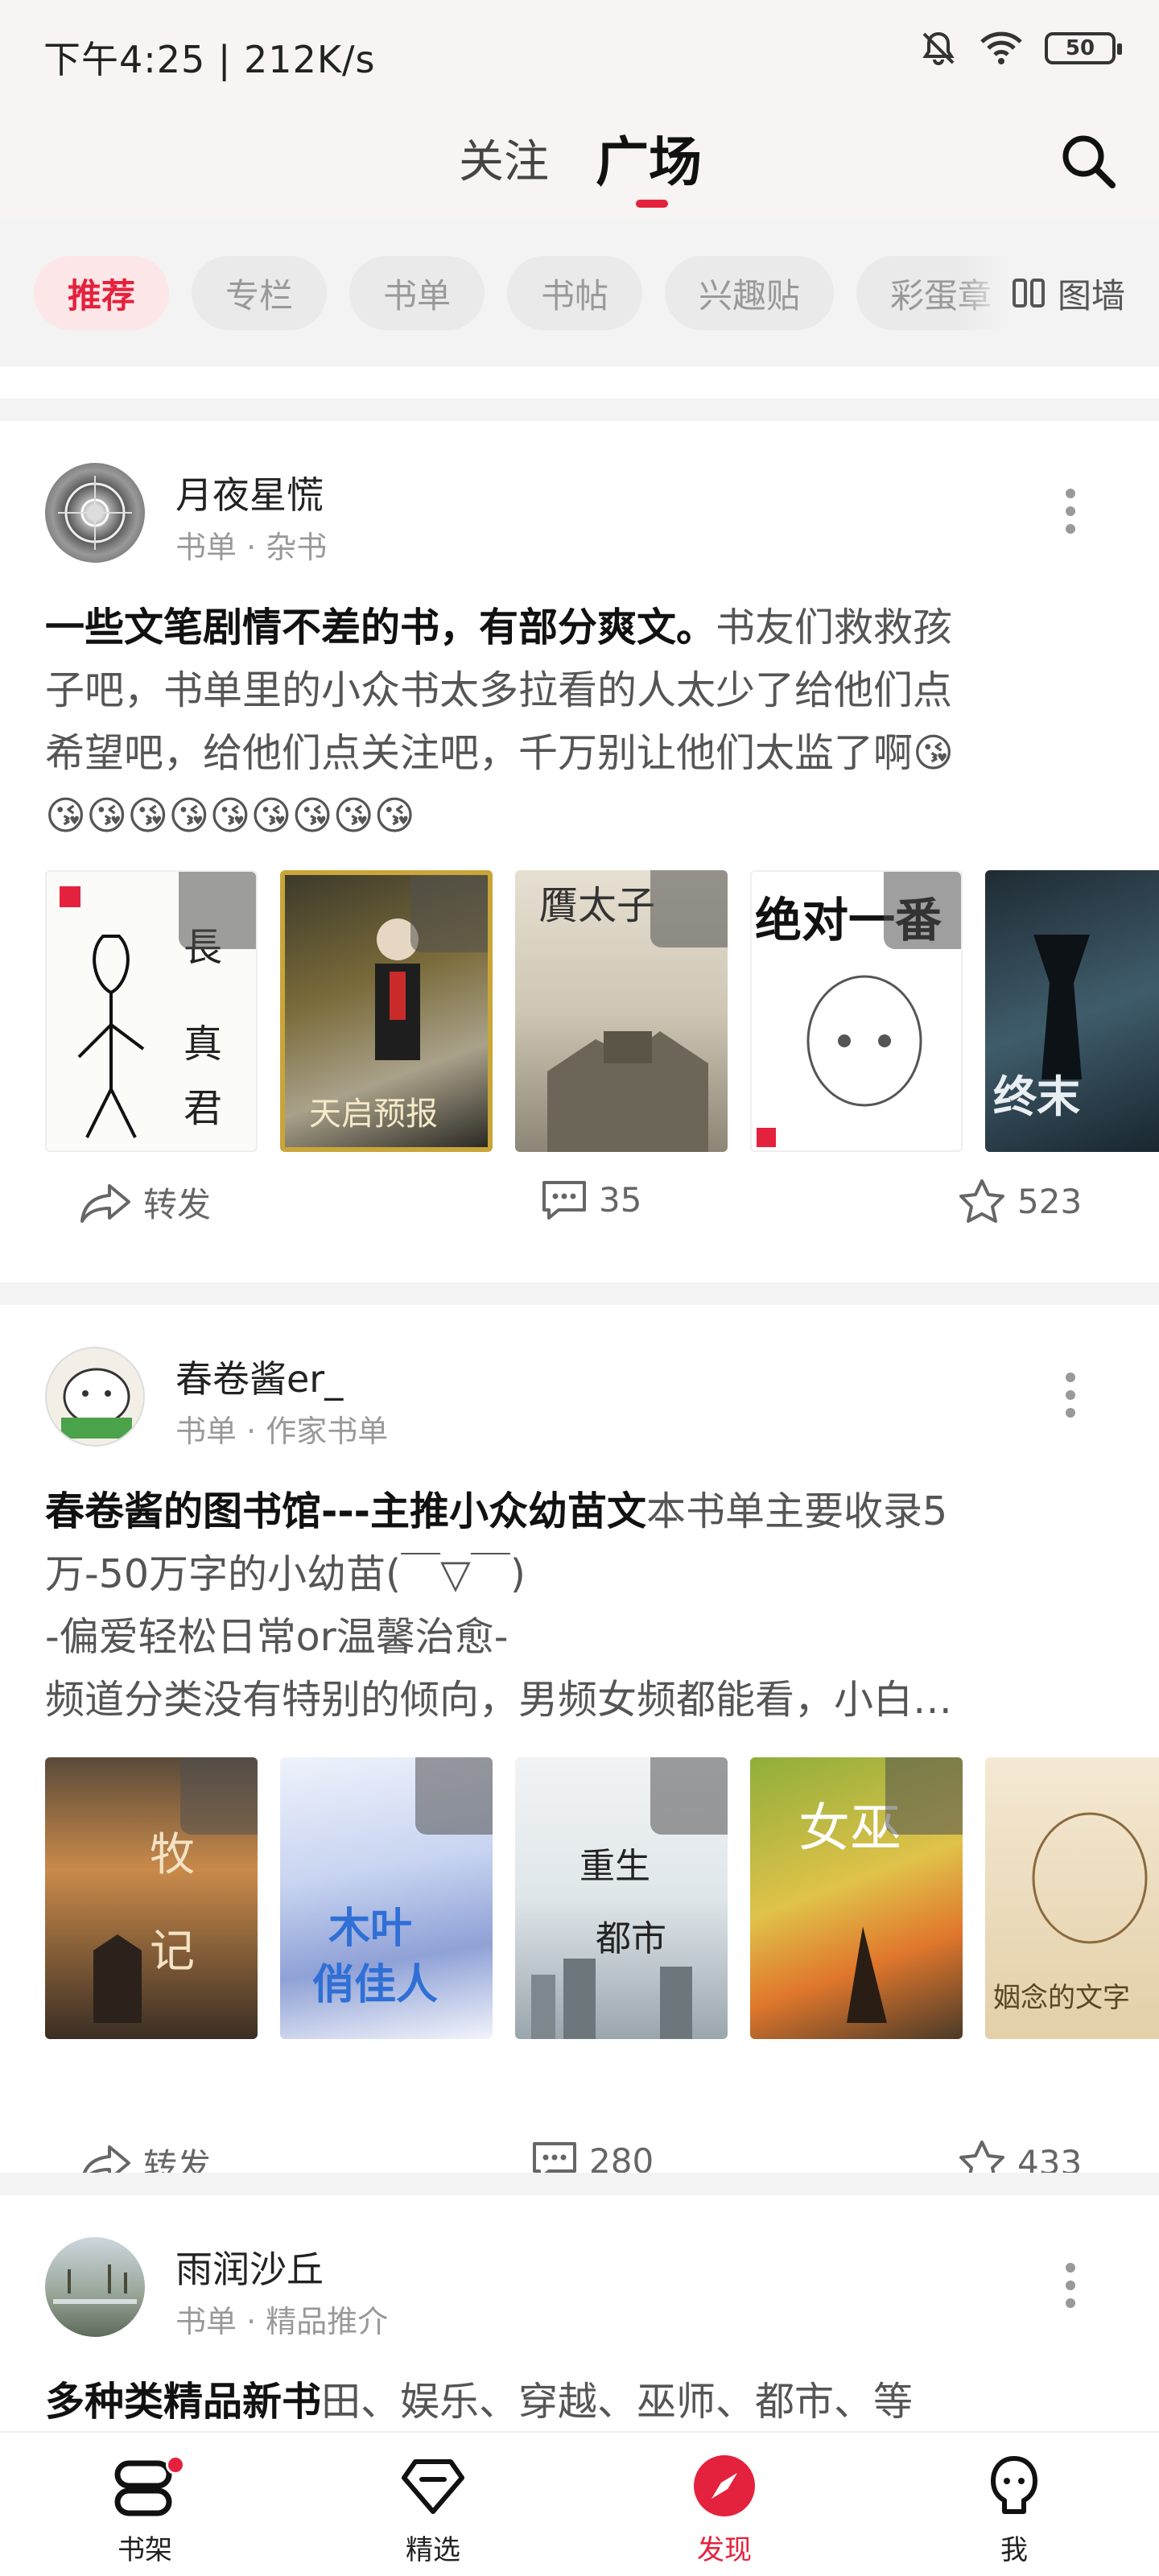  Describe the element at coordinates (183, 2402) in the screenshot. I see `post-title: 多种类精品新书` at that location.